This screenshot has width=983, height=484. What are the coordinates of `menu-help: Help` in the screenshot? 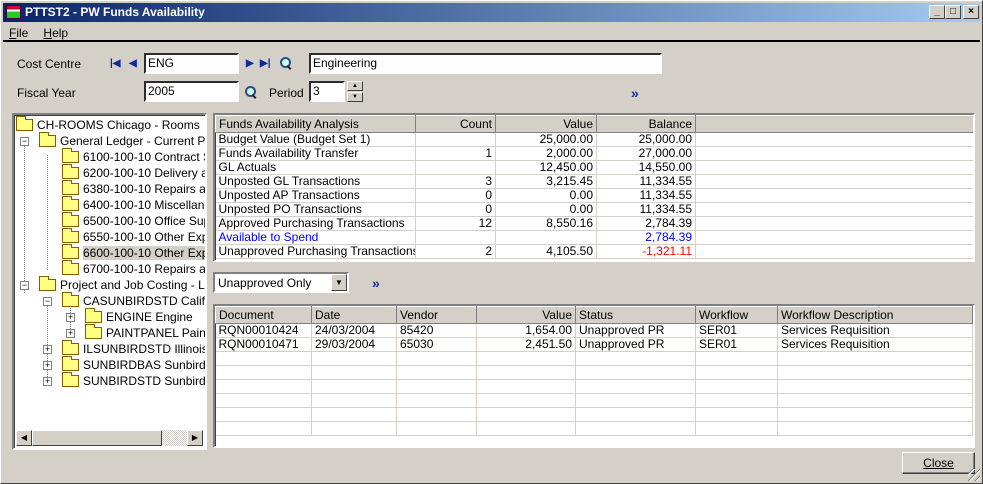 It's located at (55, 33).